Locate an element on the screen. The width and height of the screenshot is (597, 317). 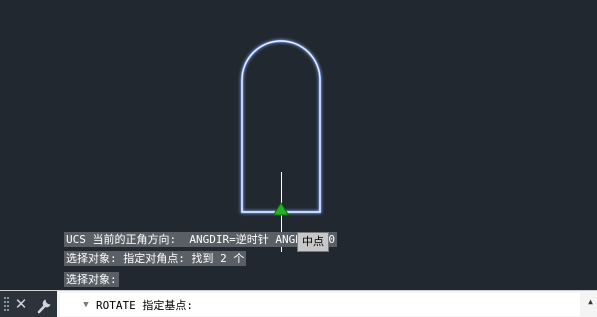
midpoint-snap-marker is located at coordinates (281, 209).